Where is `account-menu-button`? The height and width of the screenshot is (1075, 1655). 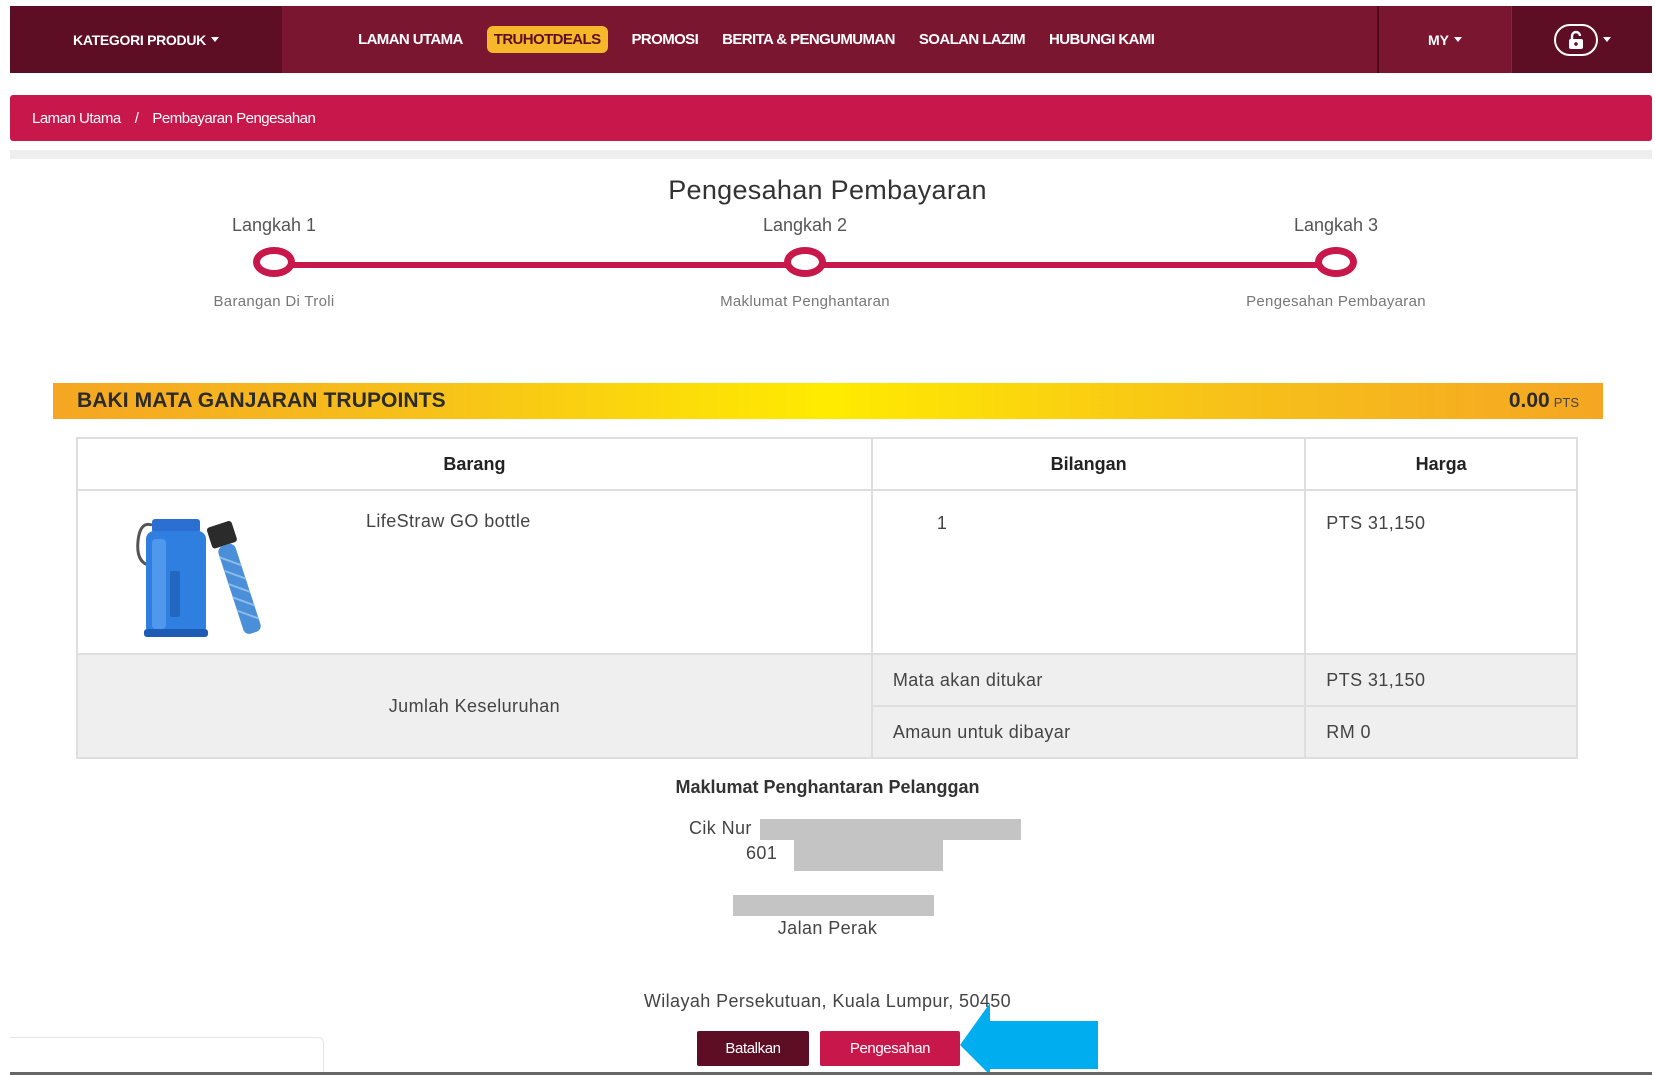
account-menu-button is located at coordinates (1582, 39).